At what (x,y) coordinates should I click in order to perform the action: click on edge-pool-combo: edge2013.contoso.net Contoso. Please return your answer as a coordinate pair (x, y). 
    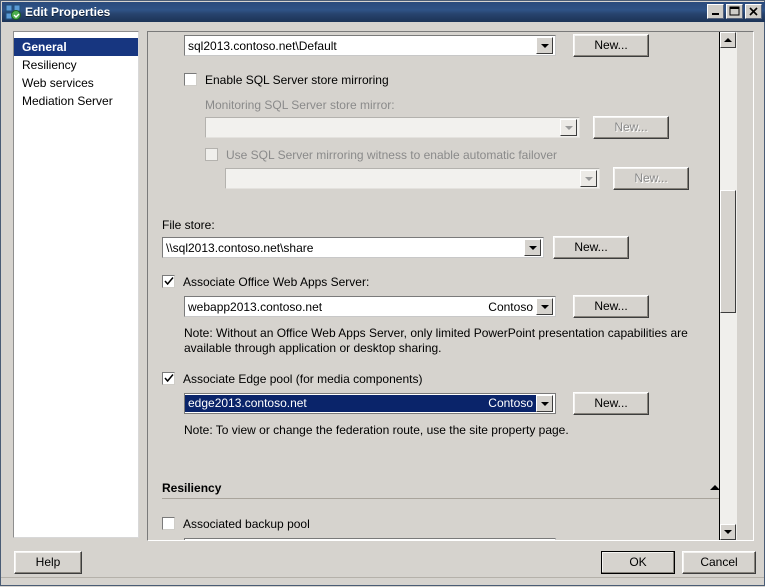
    Looking at the image, I should click on (370, 403).